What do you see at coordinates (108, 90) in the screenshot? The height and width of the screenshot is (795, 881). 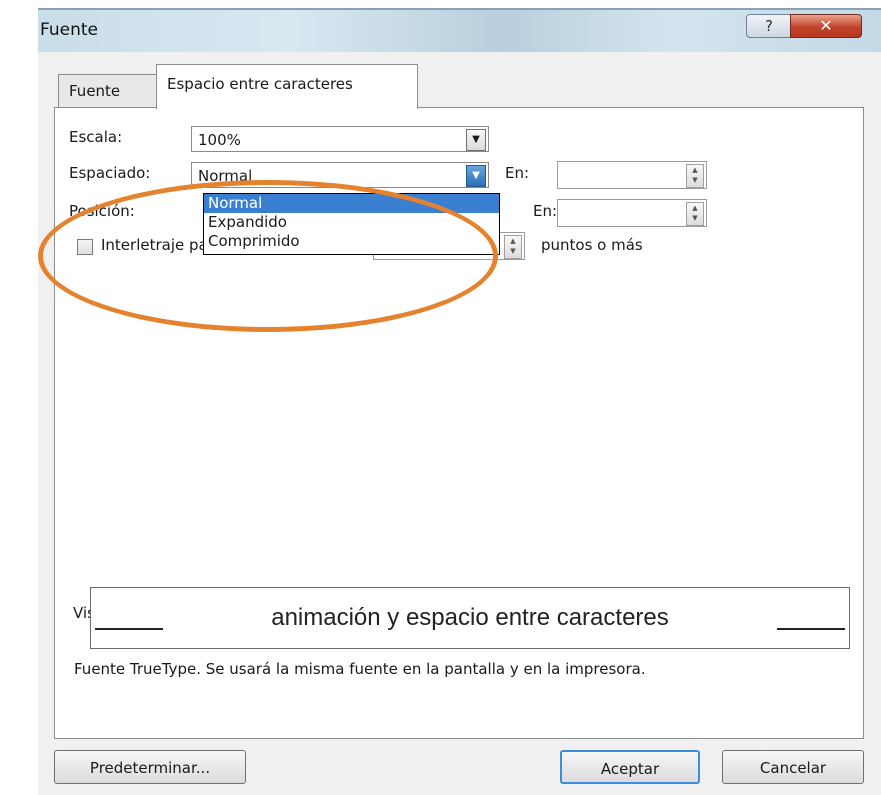 I see `tab-fuente: Fuente` at bounding box center [108, 90].